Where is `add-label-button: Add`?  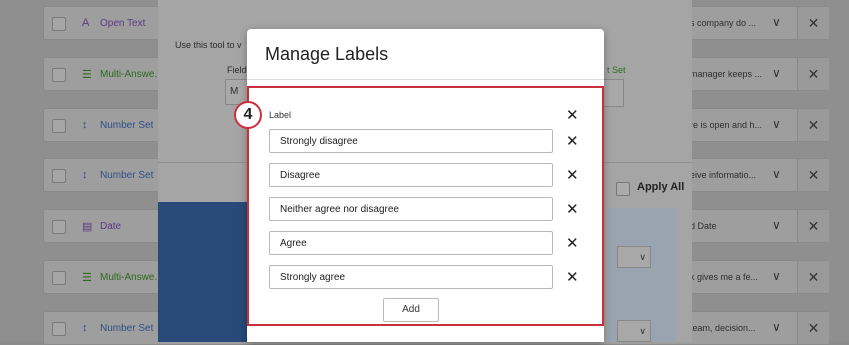
add-label-button: Add is located at coordinates (411, 310).